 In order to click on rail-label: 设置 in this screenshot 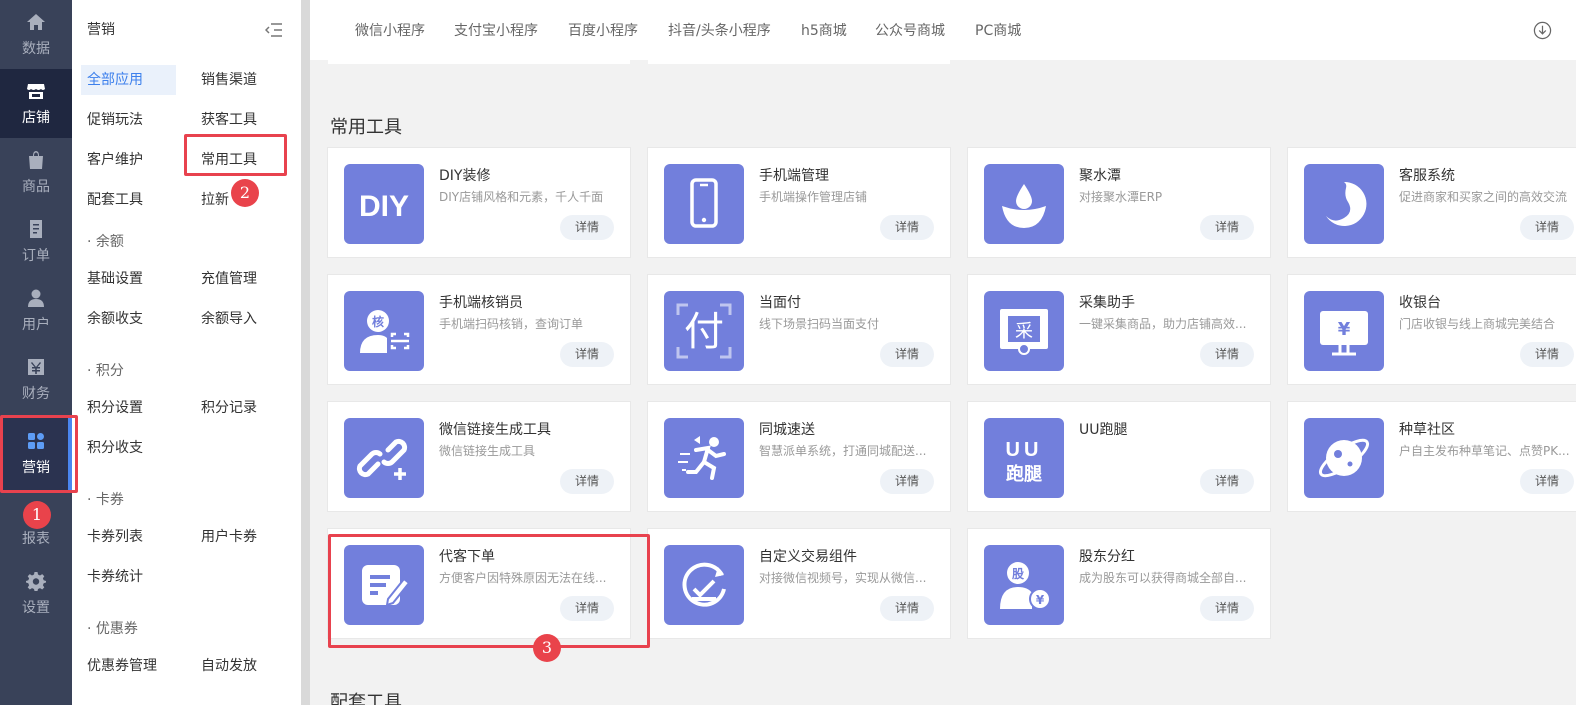, I will do `click(36, 607)`.